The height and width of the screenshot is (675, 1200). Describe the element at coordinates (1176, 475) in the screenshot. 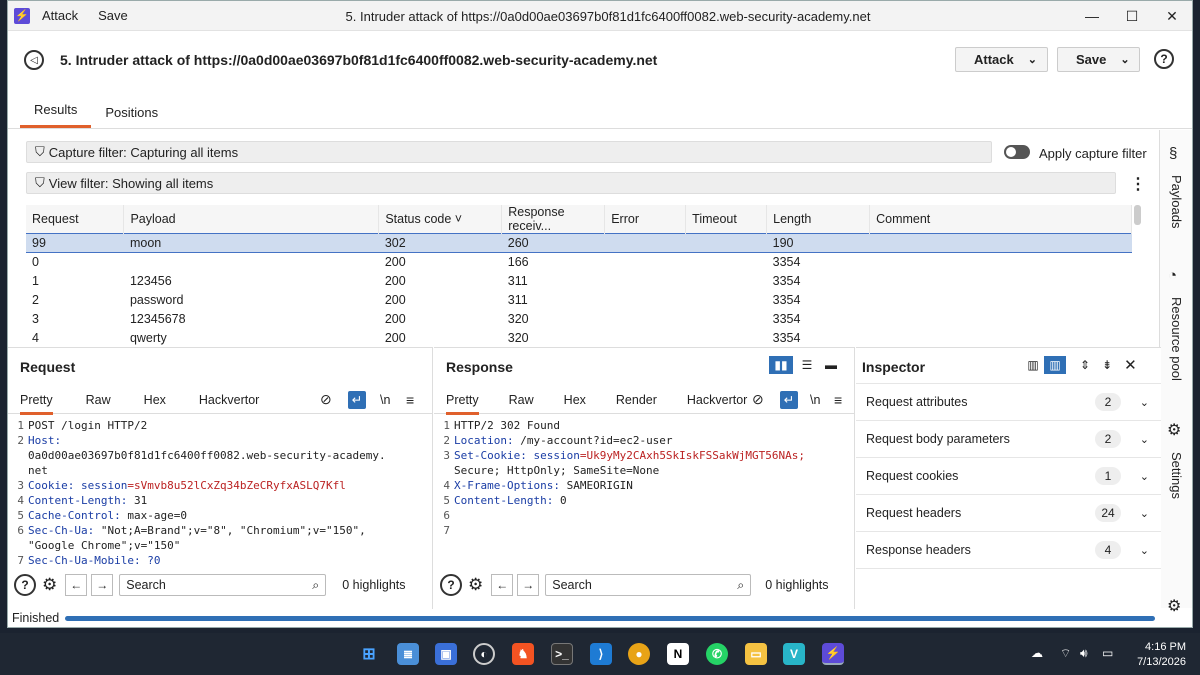

I see `sidebar-settings: Settings` at that location.